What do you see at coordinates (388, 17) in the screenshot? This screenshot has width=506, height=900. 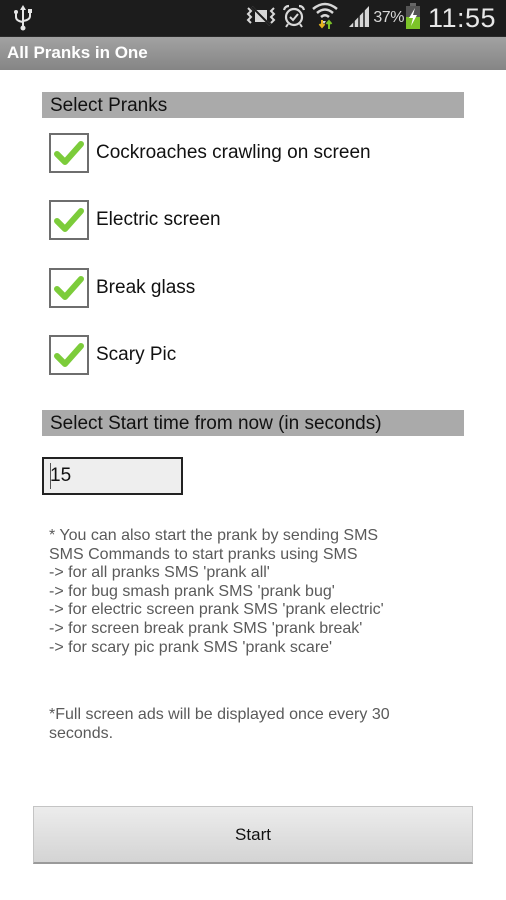 I see `battery-percent: 37%` at bounding box center [388, 17].